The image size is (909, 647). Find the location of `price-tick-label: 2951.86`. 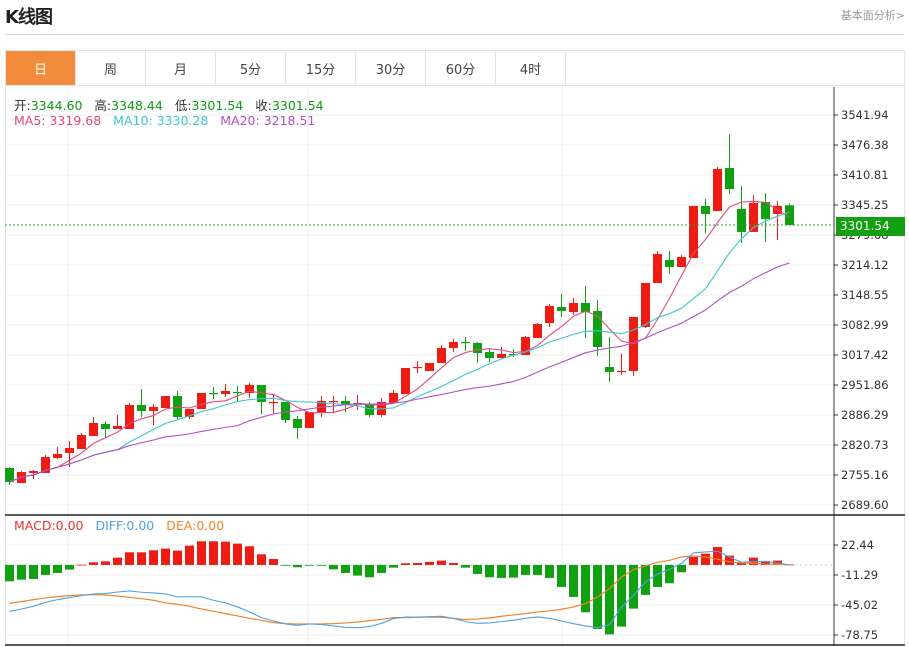

price-tick-label: 2951.86 is located at coordinates (865, 385).